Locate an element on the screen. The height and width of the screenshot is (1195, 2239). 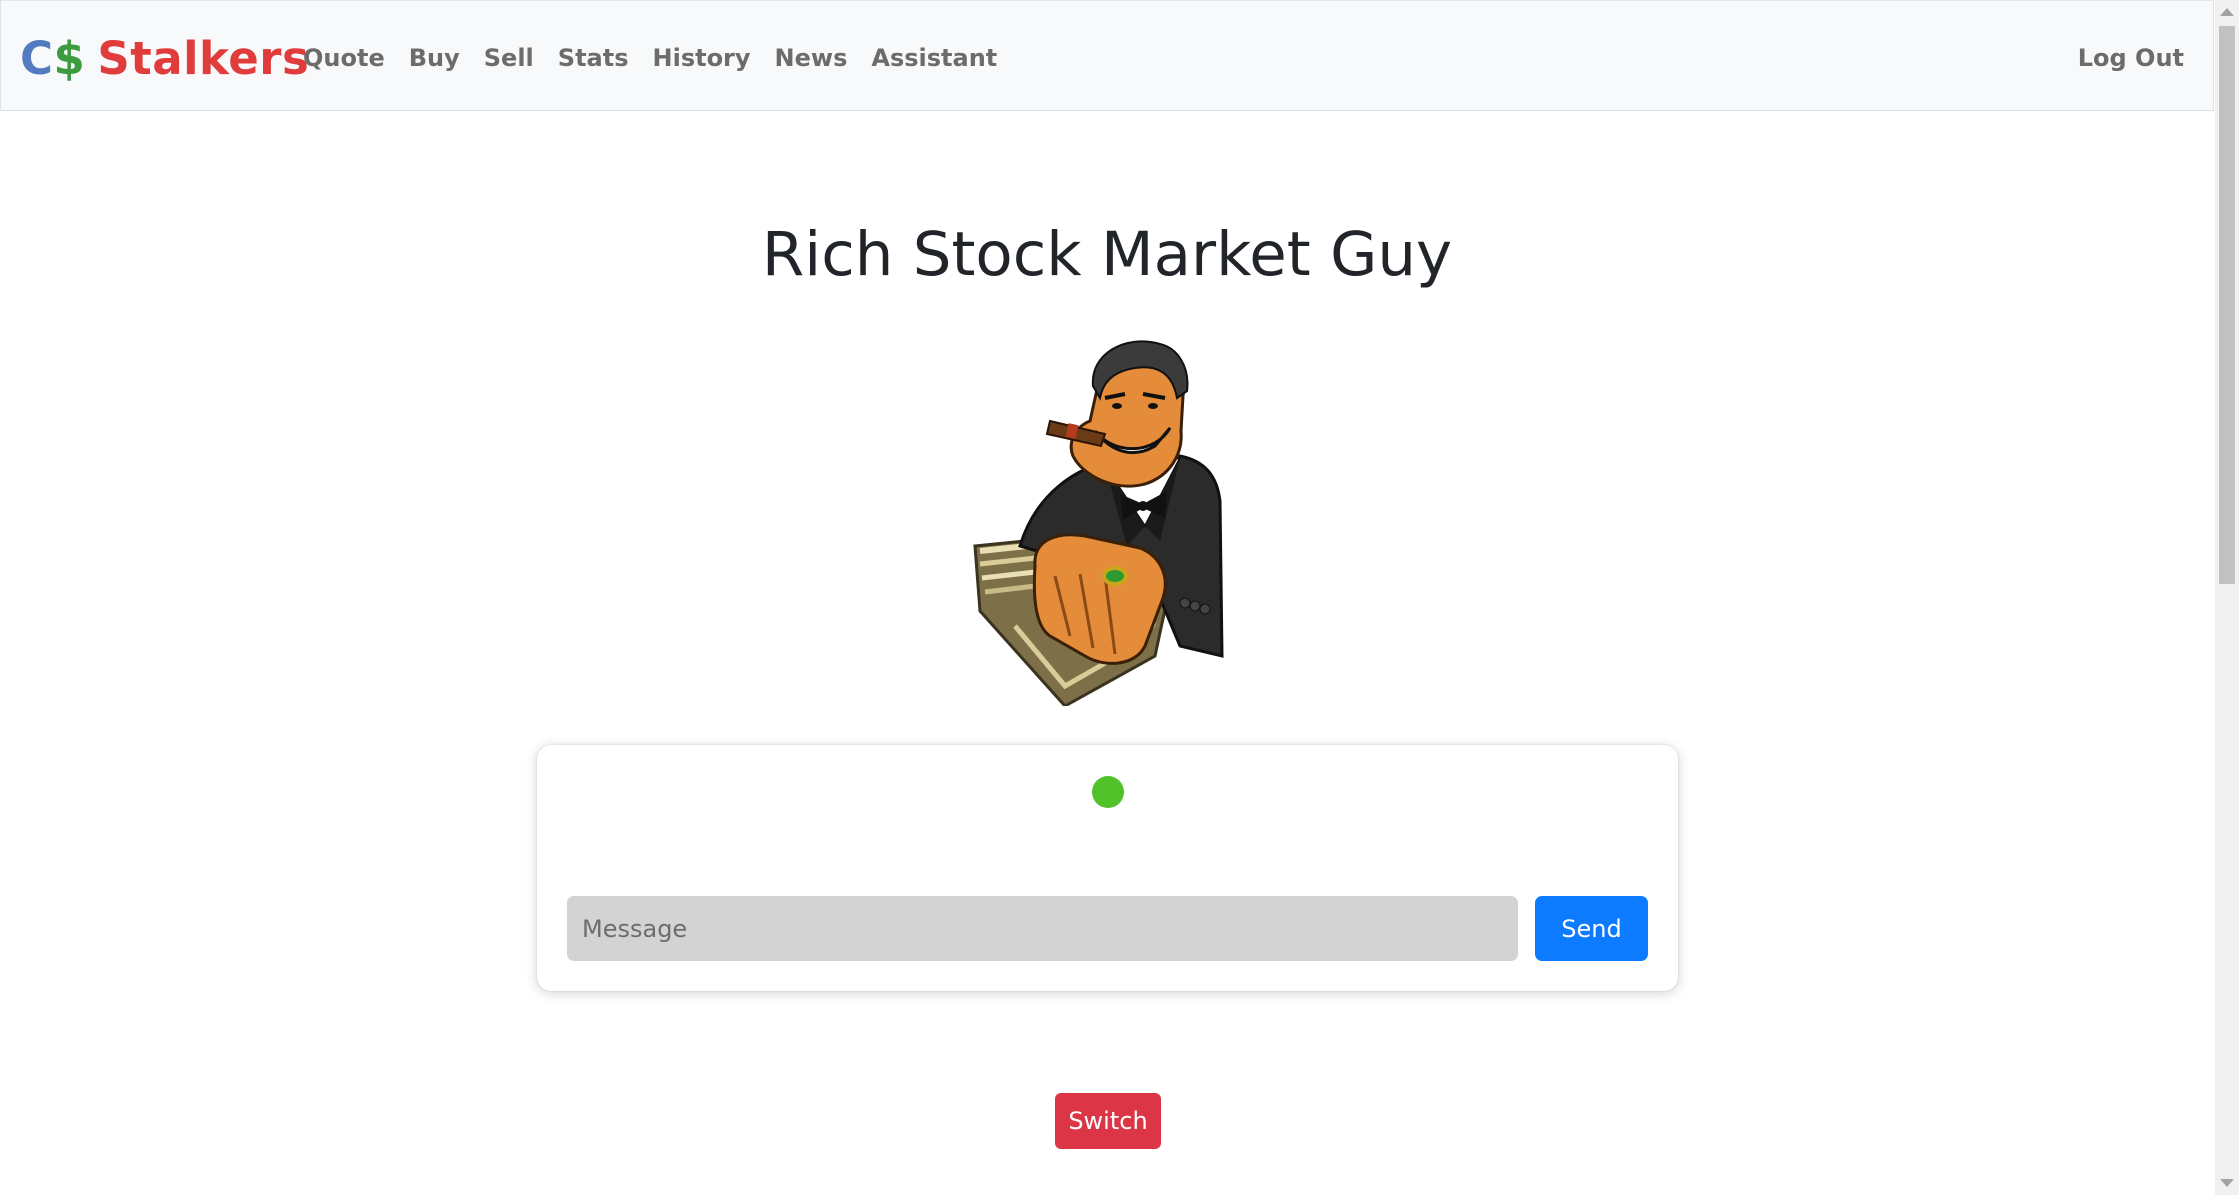
switch-button: Switch is located at coordinates (1108, 1121).